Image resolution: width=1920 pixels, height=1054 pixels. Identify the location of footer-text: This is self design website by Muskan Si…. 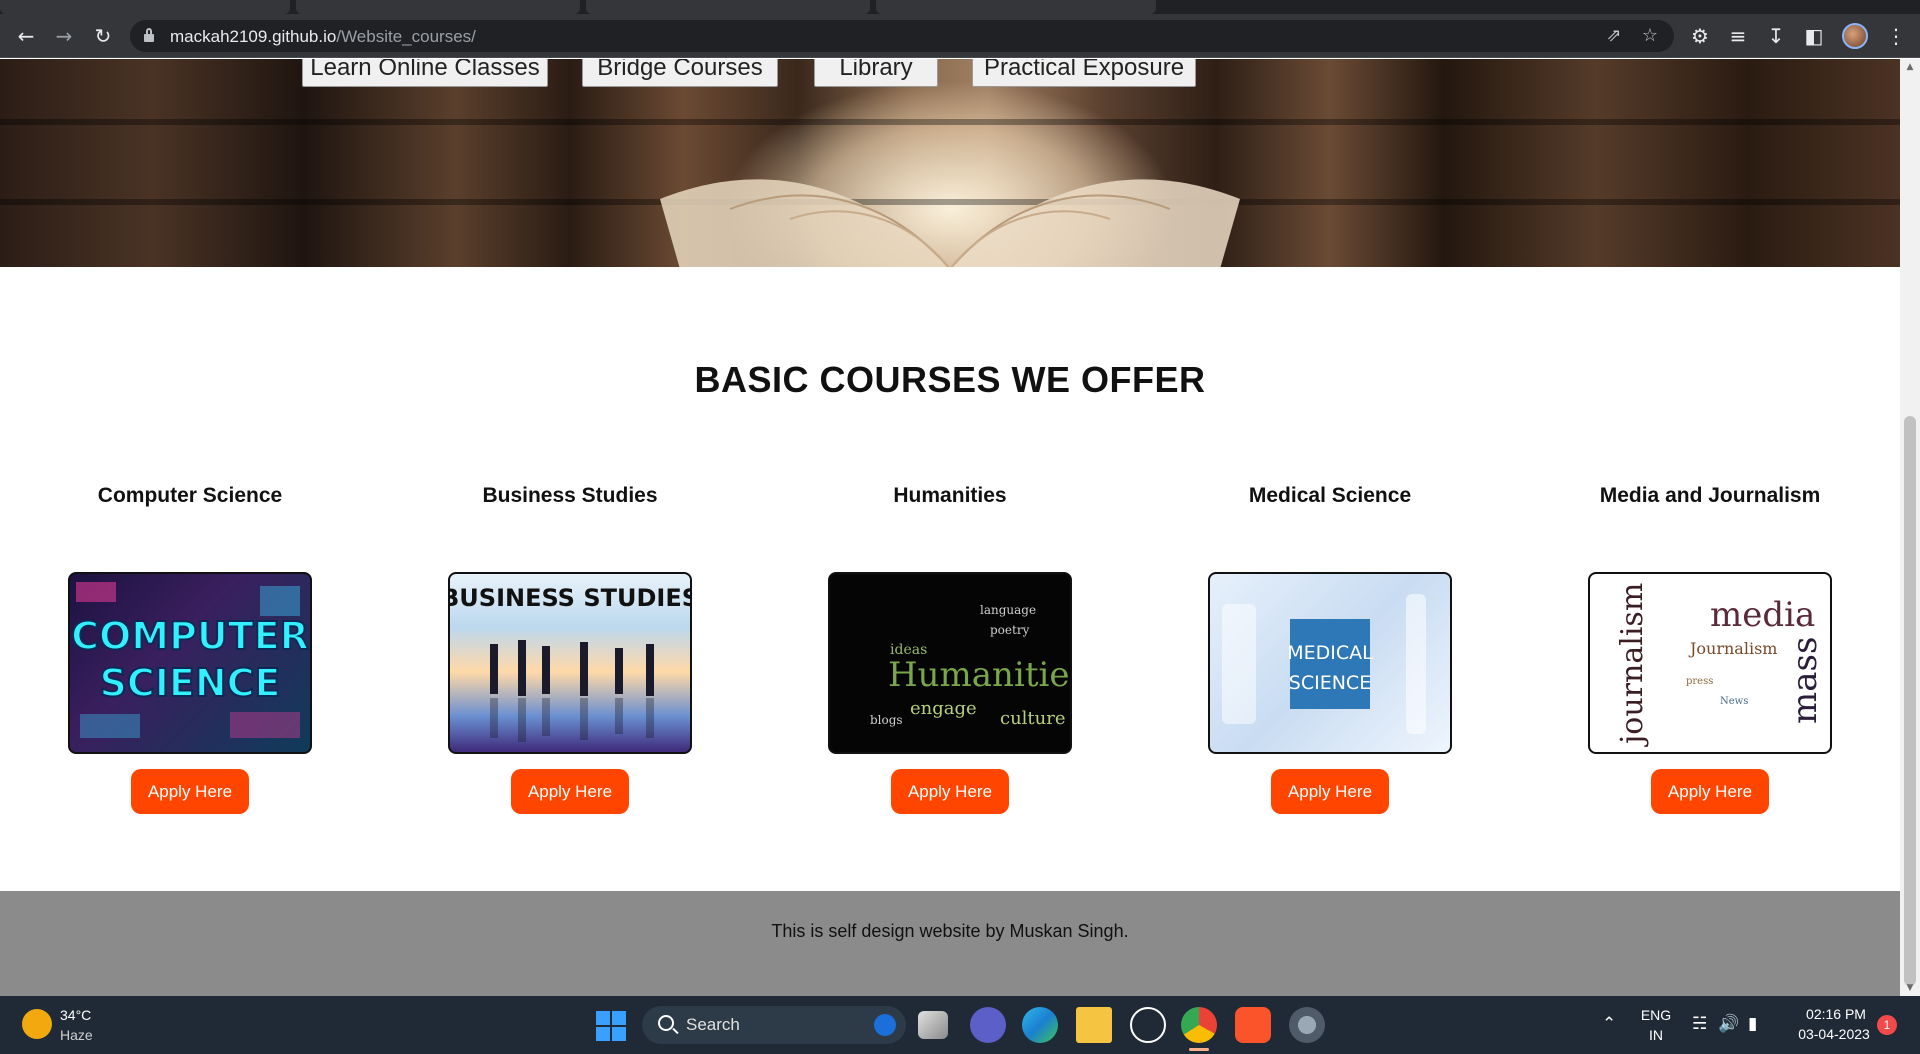
(950, 931).